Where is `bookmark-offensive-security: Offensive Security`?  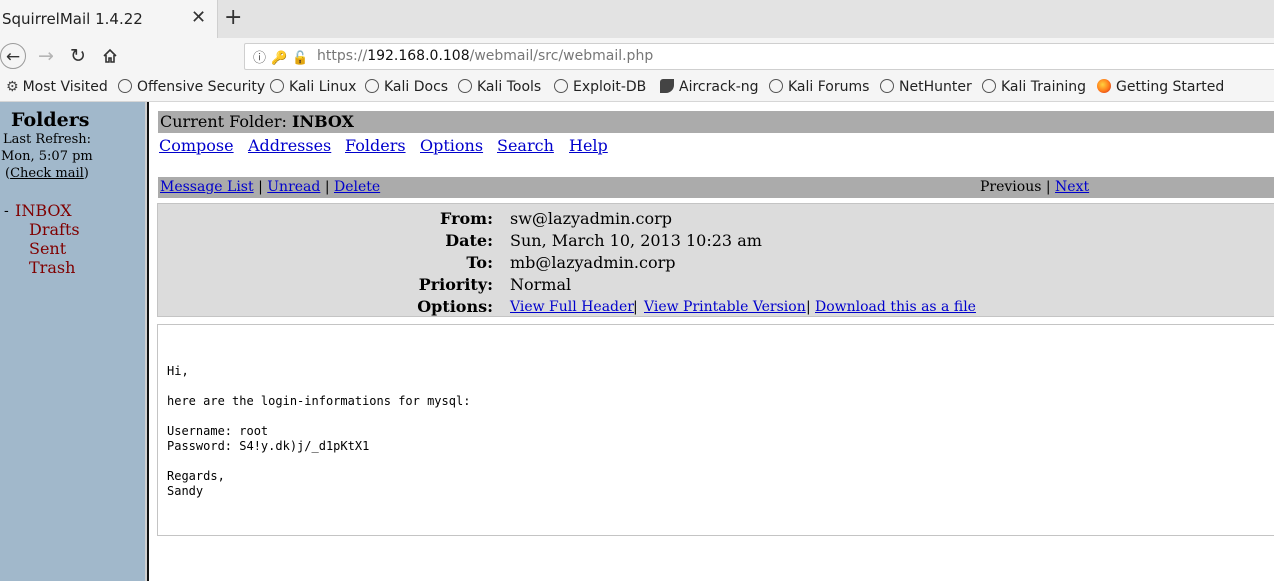 bookmark-offensive-security: Offensive Security is located at coordinates (191, 87).